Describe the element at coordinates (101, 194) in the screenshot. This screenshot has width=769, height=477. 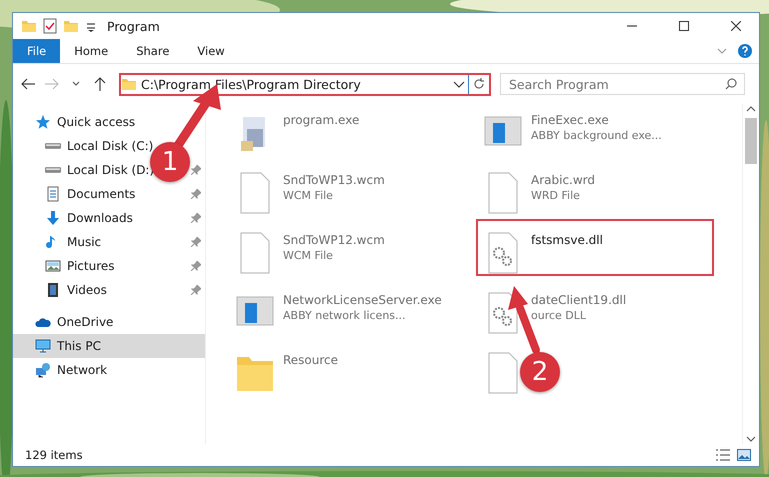
I see `sidebar-item: Documents` at that location.